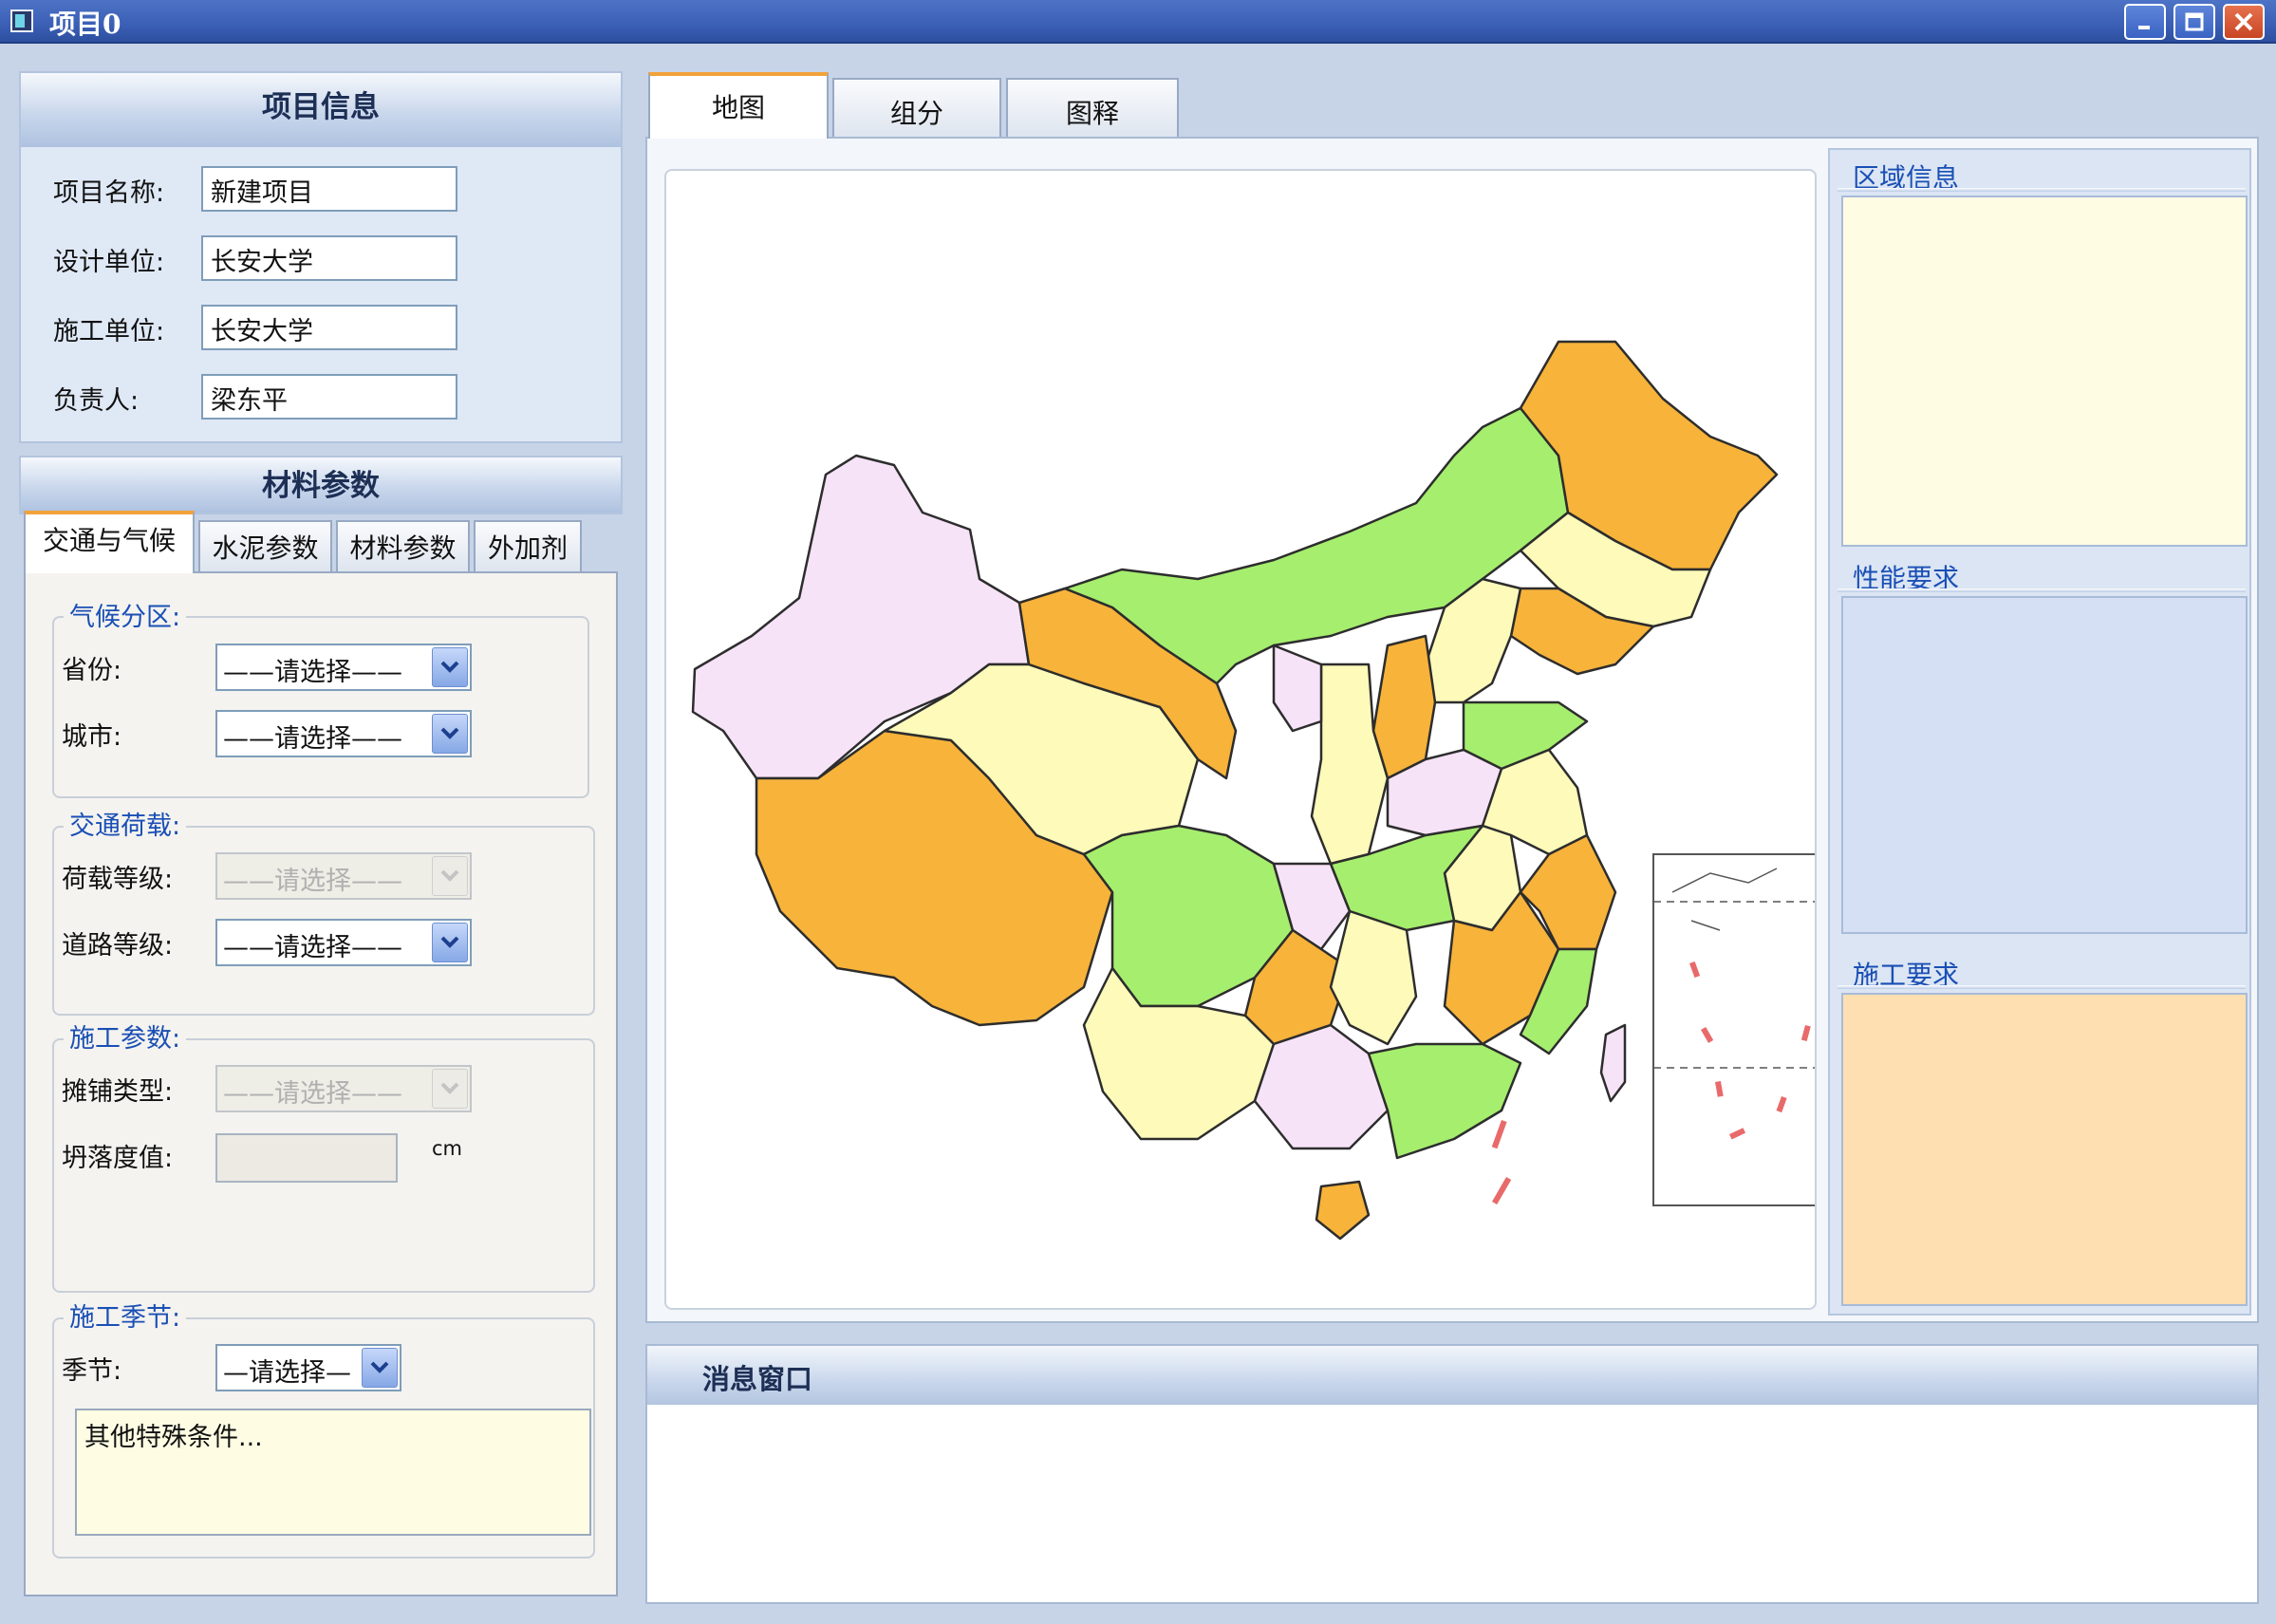  What do you see at coordinates (1350, 764) in the screenshot?
I see `region-shaanxi` at bounding box center [1350, 764].